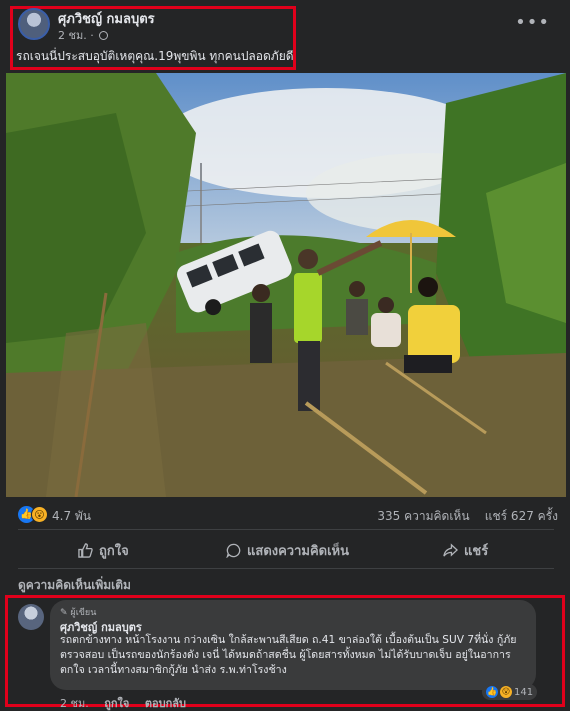 The height and width of the screenshot is (711, 570). I want to click on like-label: ถูกใจ, so click(114, 551).